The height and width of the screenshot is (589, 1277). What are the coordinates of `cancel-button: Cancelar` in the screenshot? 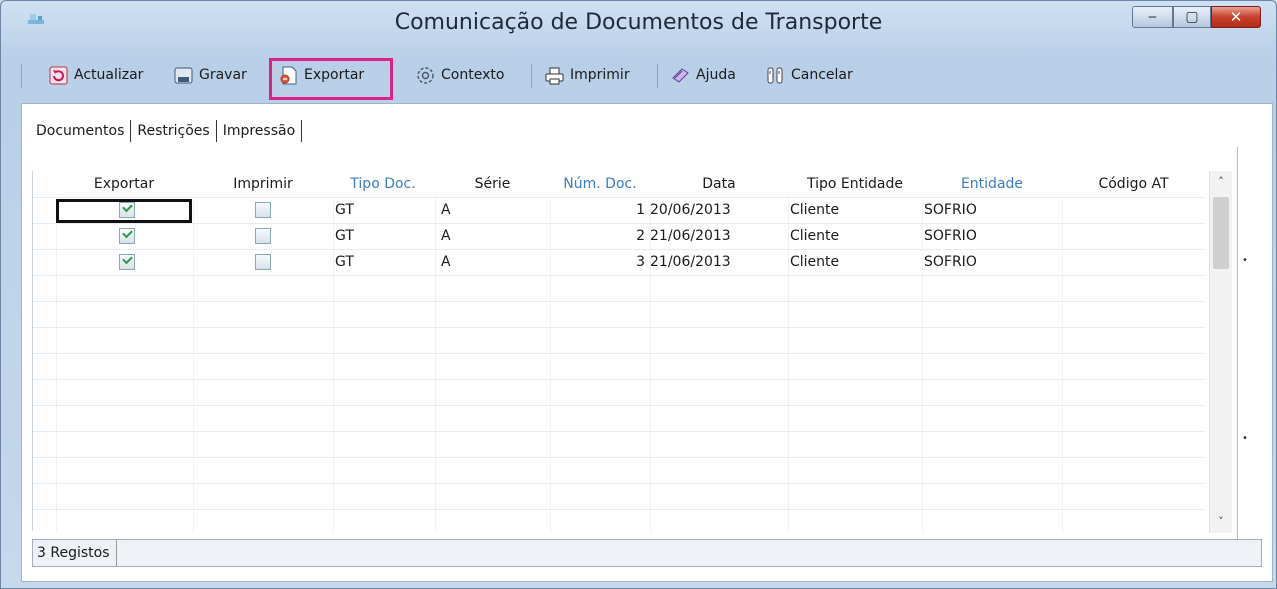 It's located at (809, 75).